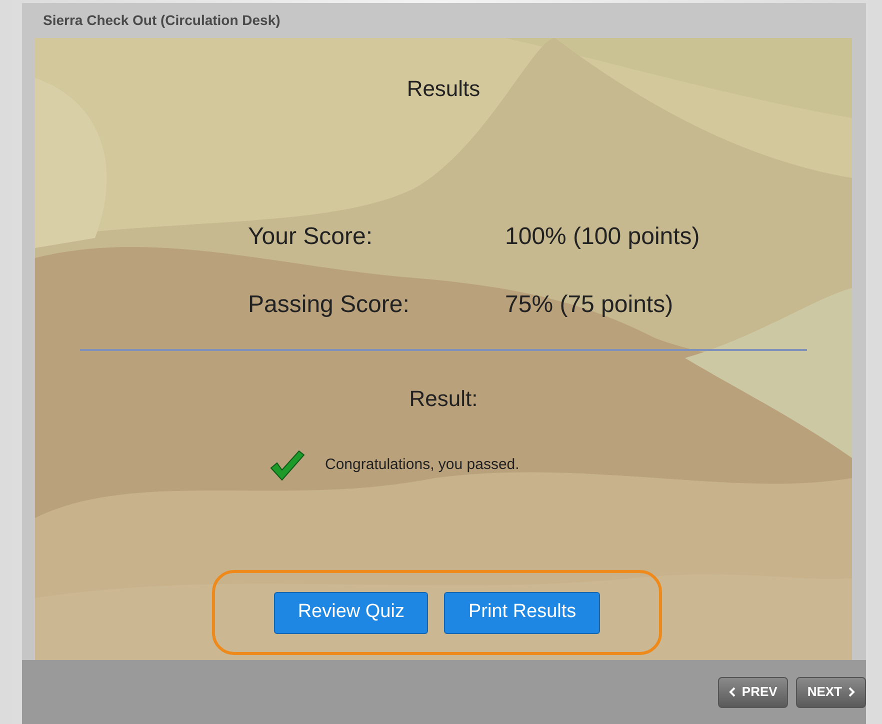 The width and height of the screenshot is (882, 724). I want to click on score-value: 100% (100 points), so click(602, 237).